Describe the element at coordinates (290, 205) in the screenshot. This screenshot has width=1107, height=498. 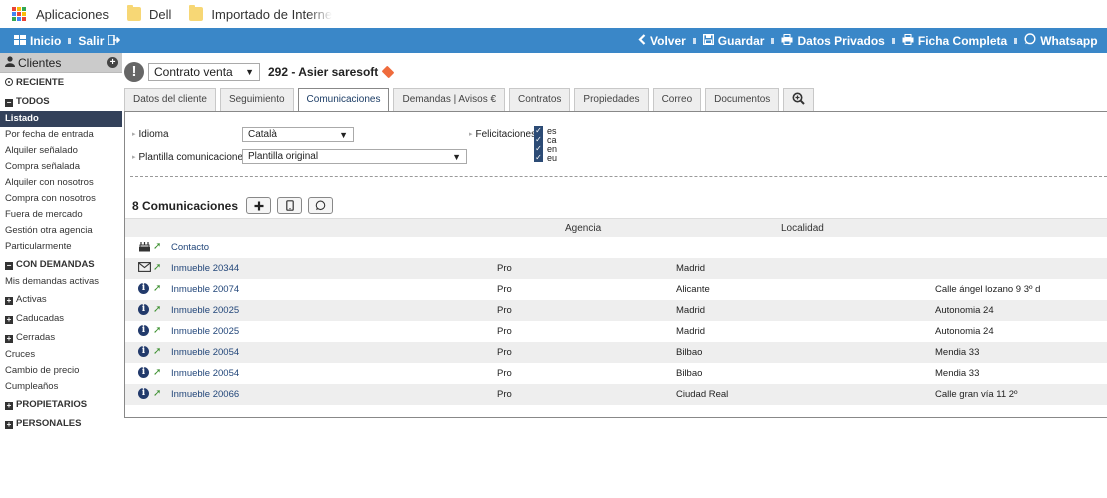
I see `mobile-button` at that location.